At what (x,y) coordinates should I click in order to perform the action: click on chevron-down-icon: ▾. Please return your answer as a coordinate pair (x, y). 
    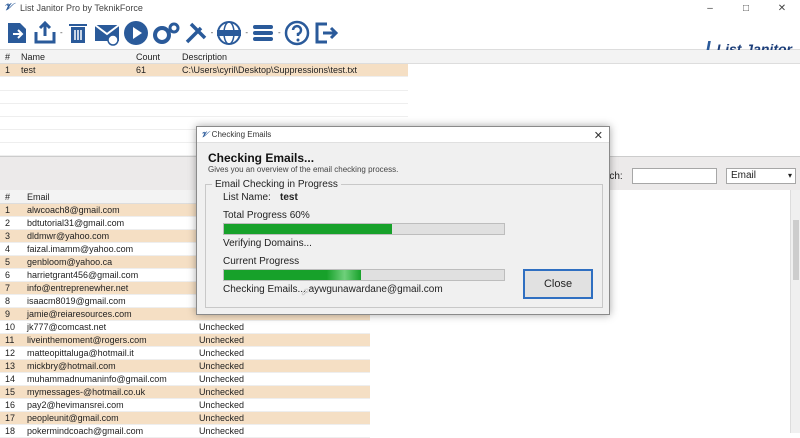
    Looking at the image, I should click on (789, 175).